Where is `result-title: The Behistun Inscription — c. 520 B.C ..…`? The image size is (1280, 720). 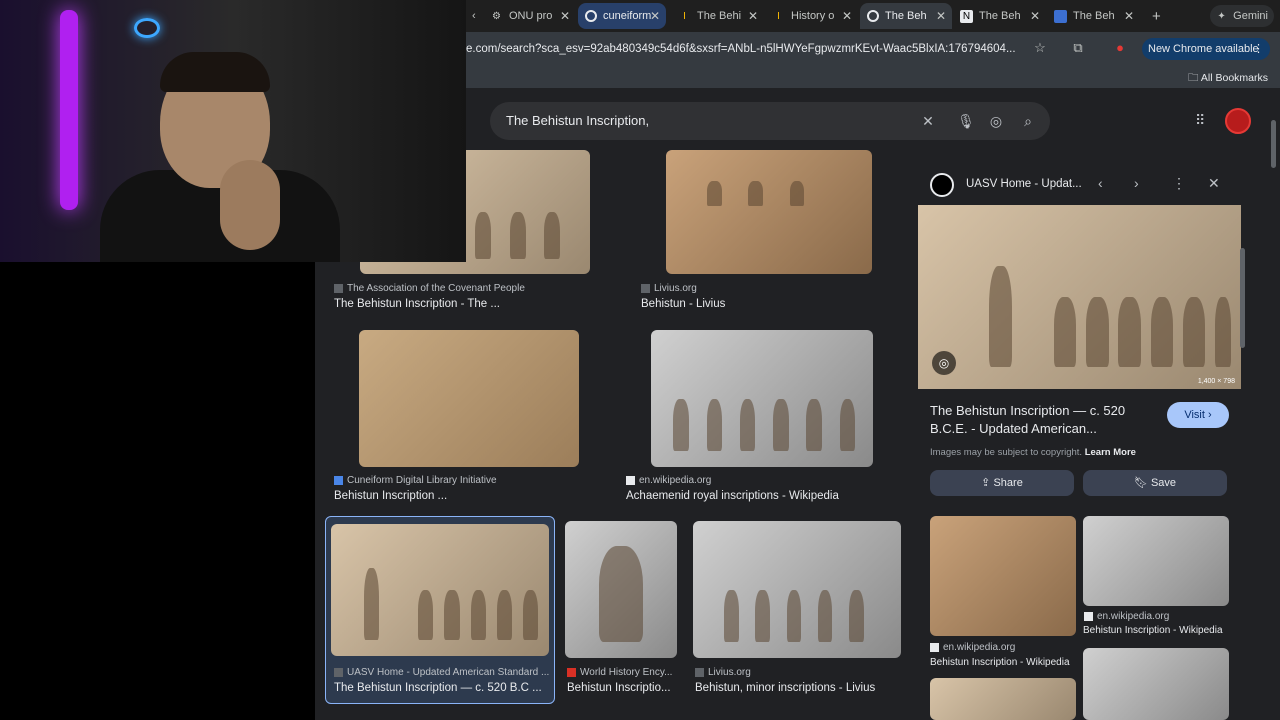
result-title: The Behistun Inscription — c. 520 B.C ..… is located at coordinates (438, 688).